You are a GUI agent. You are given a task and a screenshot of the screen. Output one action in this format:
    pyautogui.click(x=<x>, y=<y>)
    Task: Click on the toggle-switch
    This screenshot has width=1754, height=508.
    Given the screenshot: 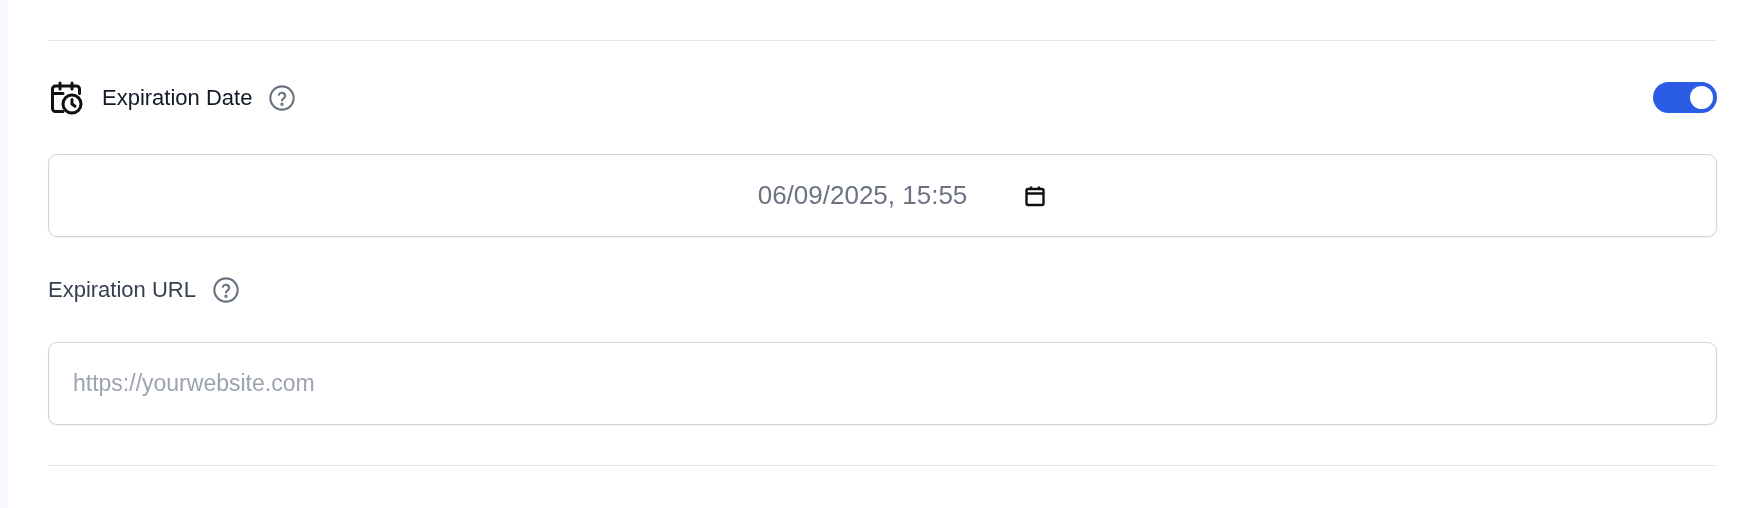 What is the action you would take?
    pyautogui.click(x=1685, y=97)
    